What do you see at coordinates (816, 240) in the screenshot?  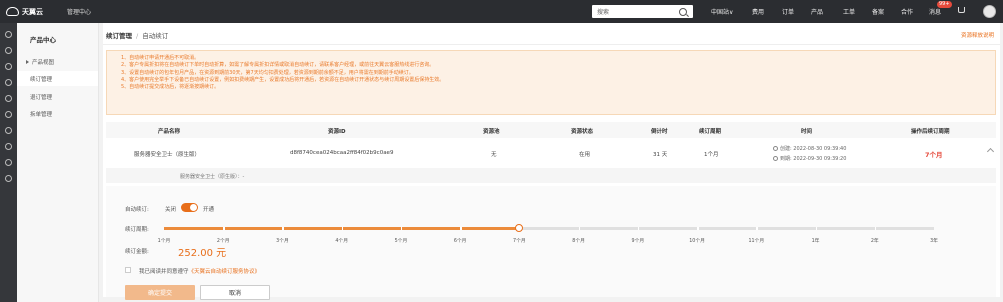 I see `period-option: 1年` at bounding box center [816, 240].